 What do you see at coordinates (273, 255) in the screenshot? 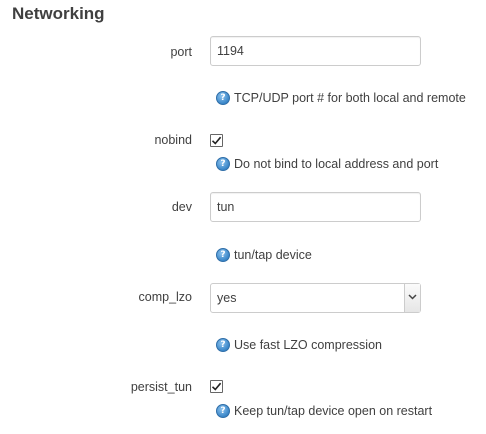
I see `dev-hint-text: tun/tap device` at bounding box center [273, 255].